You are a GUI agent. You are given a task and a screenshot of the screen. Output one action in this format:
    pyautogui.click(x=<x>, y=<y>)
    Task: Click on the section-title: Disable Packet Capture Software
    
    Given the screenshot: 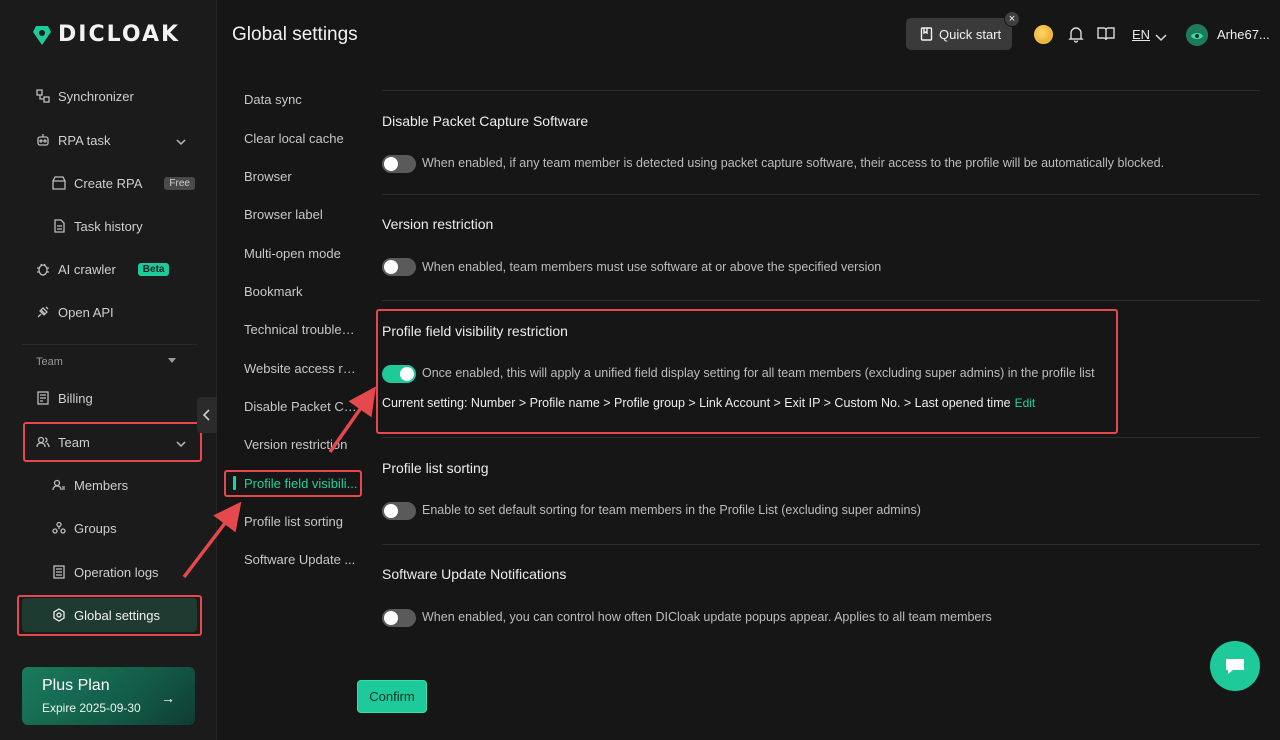 What is the action you would take?
    pyautogui.click(x=485, y=121)
    